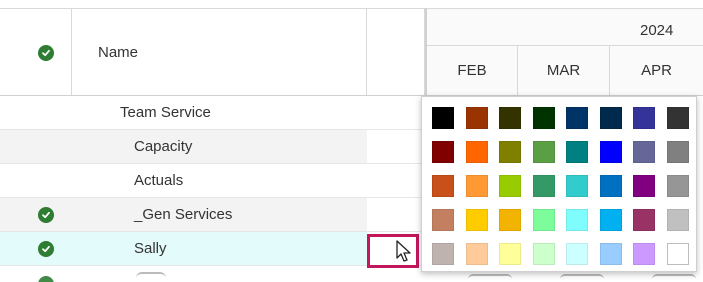 The image size is (703, 282). I want to click on month-mar: MAR, so click(564, 70).